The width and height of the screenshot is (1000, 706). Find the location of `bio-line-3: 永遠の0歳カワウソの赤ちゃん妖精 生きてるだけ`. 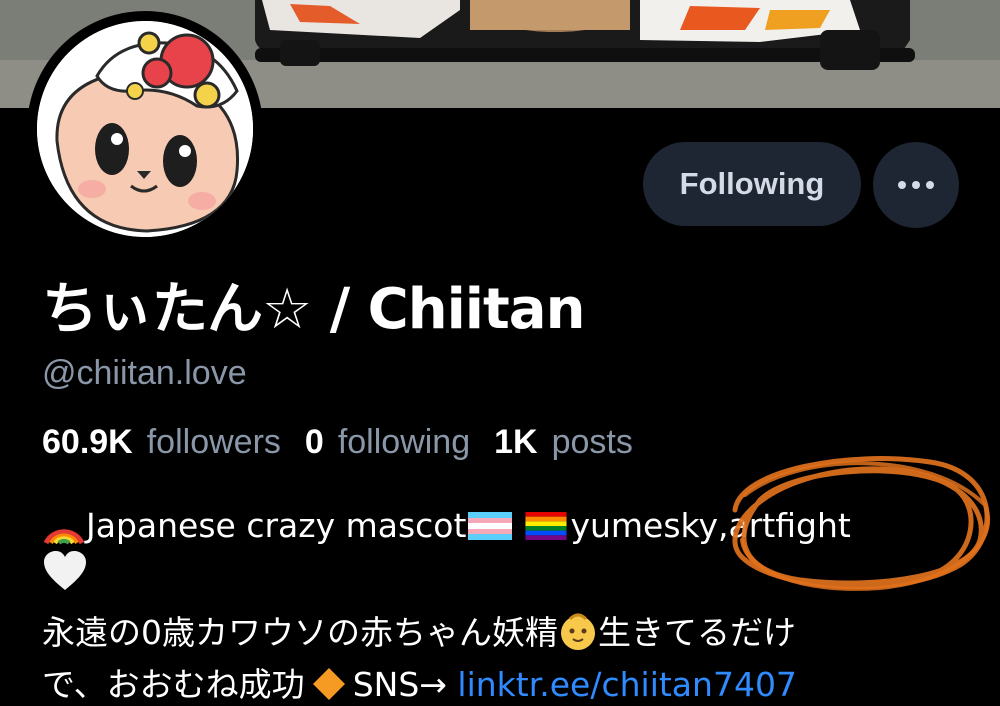

bio-line-3: 永遠の0歳カワウソの赤ちゃん妖精 生きてるだけ is located at coordinates (419, 630).